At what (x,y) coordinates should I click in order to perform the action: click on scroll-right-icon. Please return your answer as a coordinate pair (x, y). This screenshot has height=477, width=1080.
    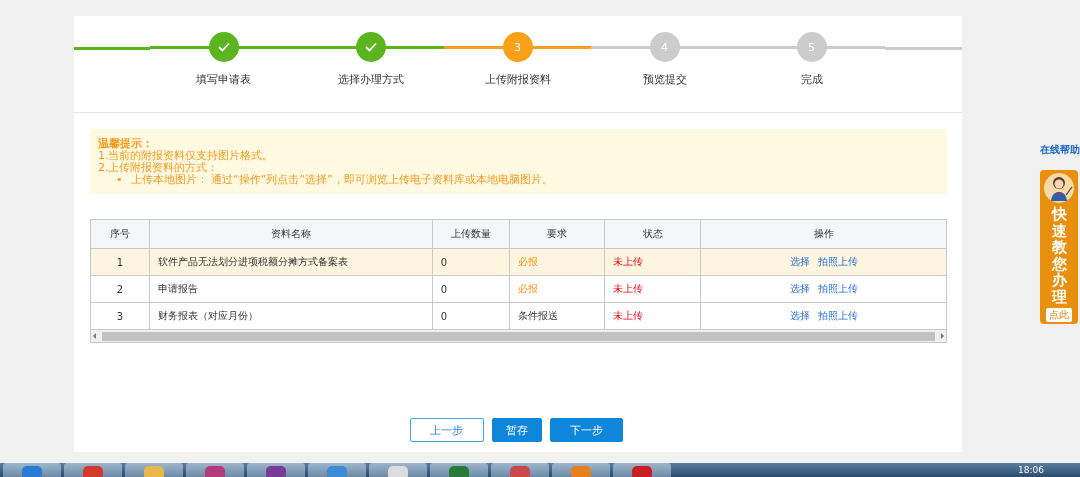
    Looking at the image, I should click on (942, 336).